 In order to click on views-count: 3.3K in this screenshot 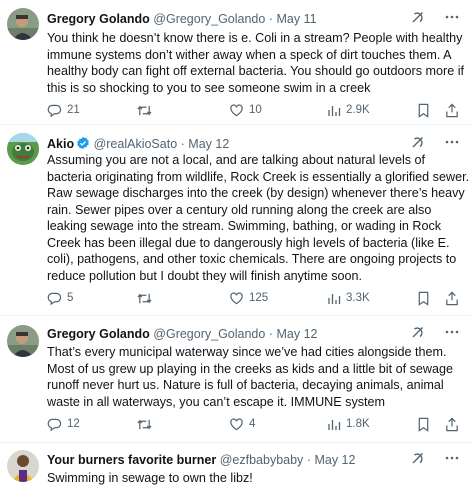, I will do `click(358, 298)`.